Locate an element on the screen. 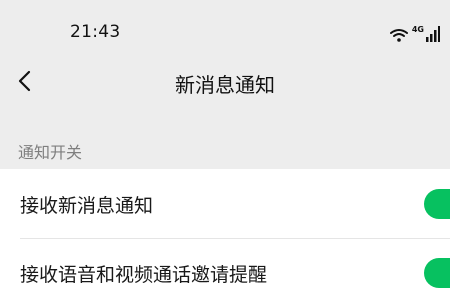 The width and height of the screenshot is (450, 300). wifi-icon is located at coordinates (398, 35).